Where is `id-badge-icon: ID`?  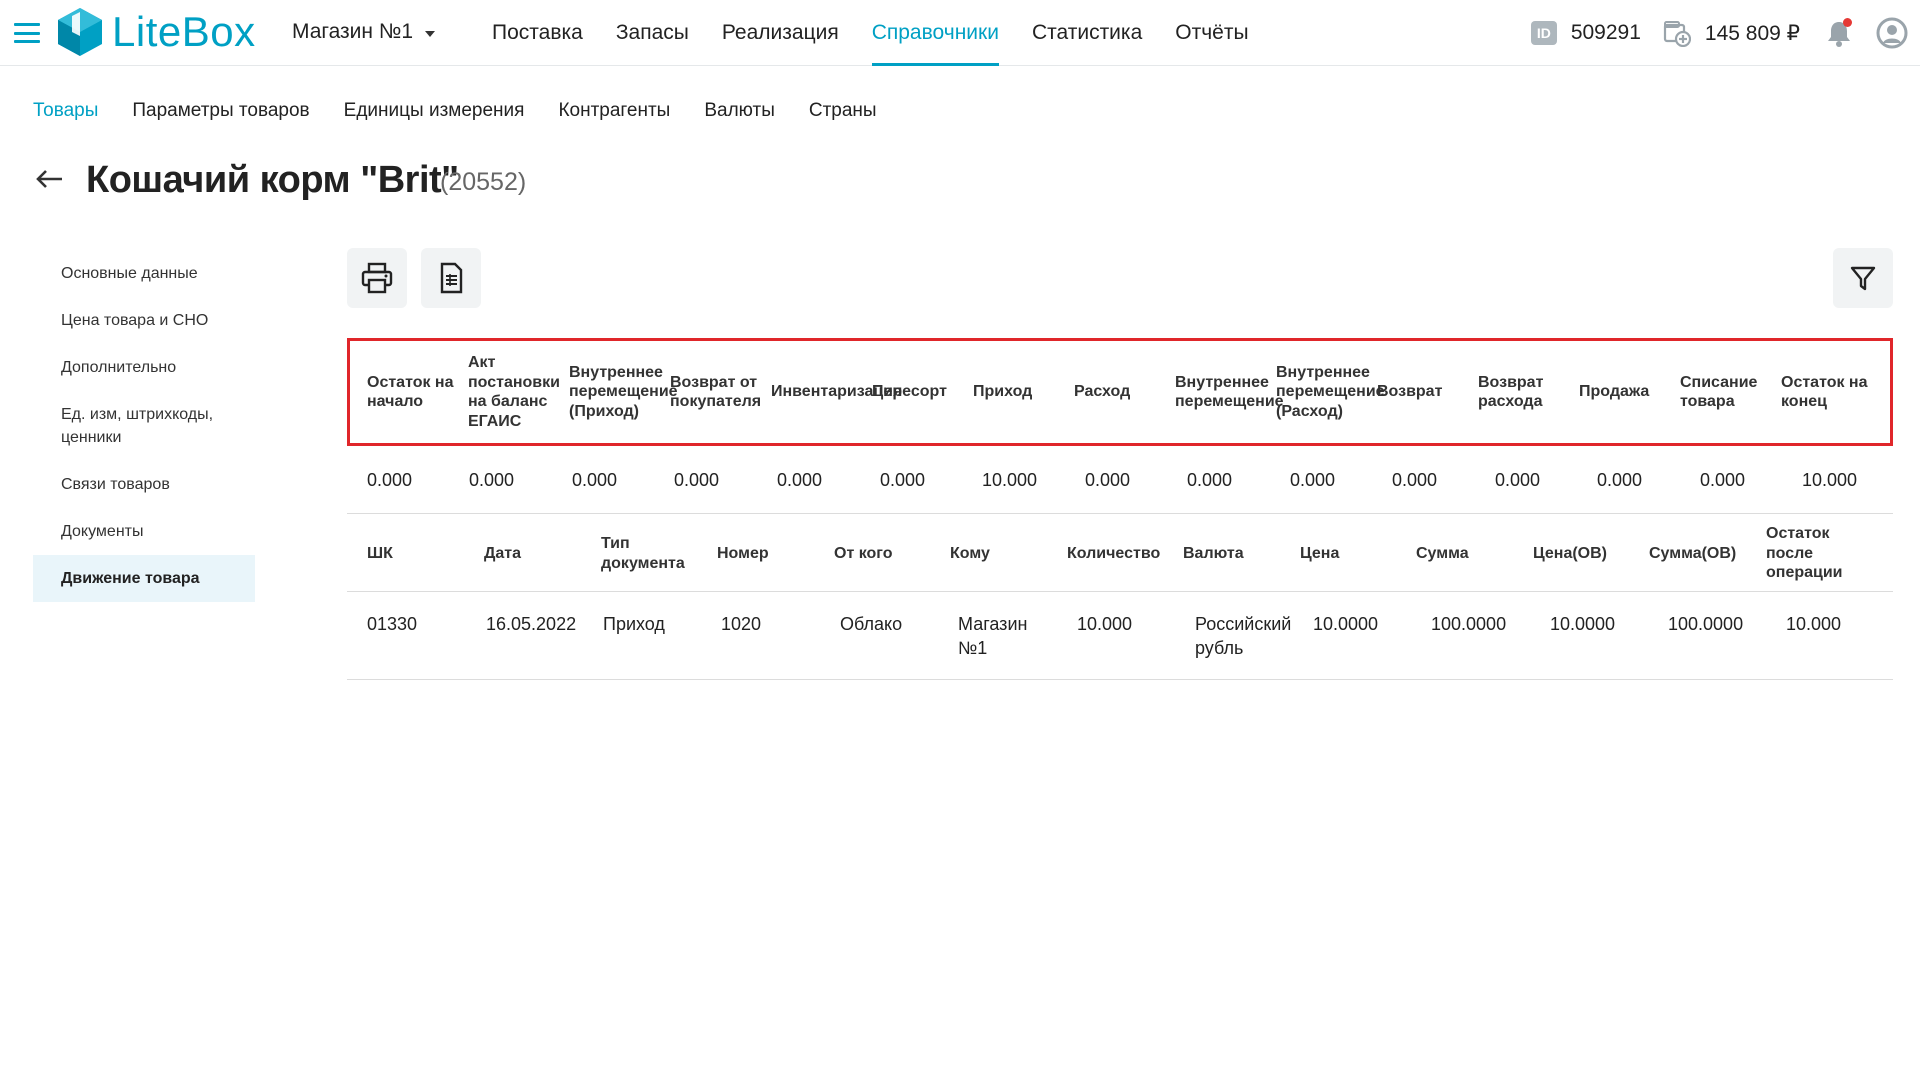
id-badge-icon: ID is located at coordinates (1543, 33).